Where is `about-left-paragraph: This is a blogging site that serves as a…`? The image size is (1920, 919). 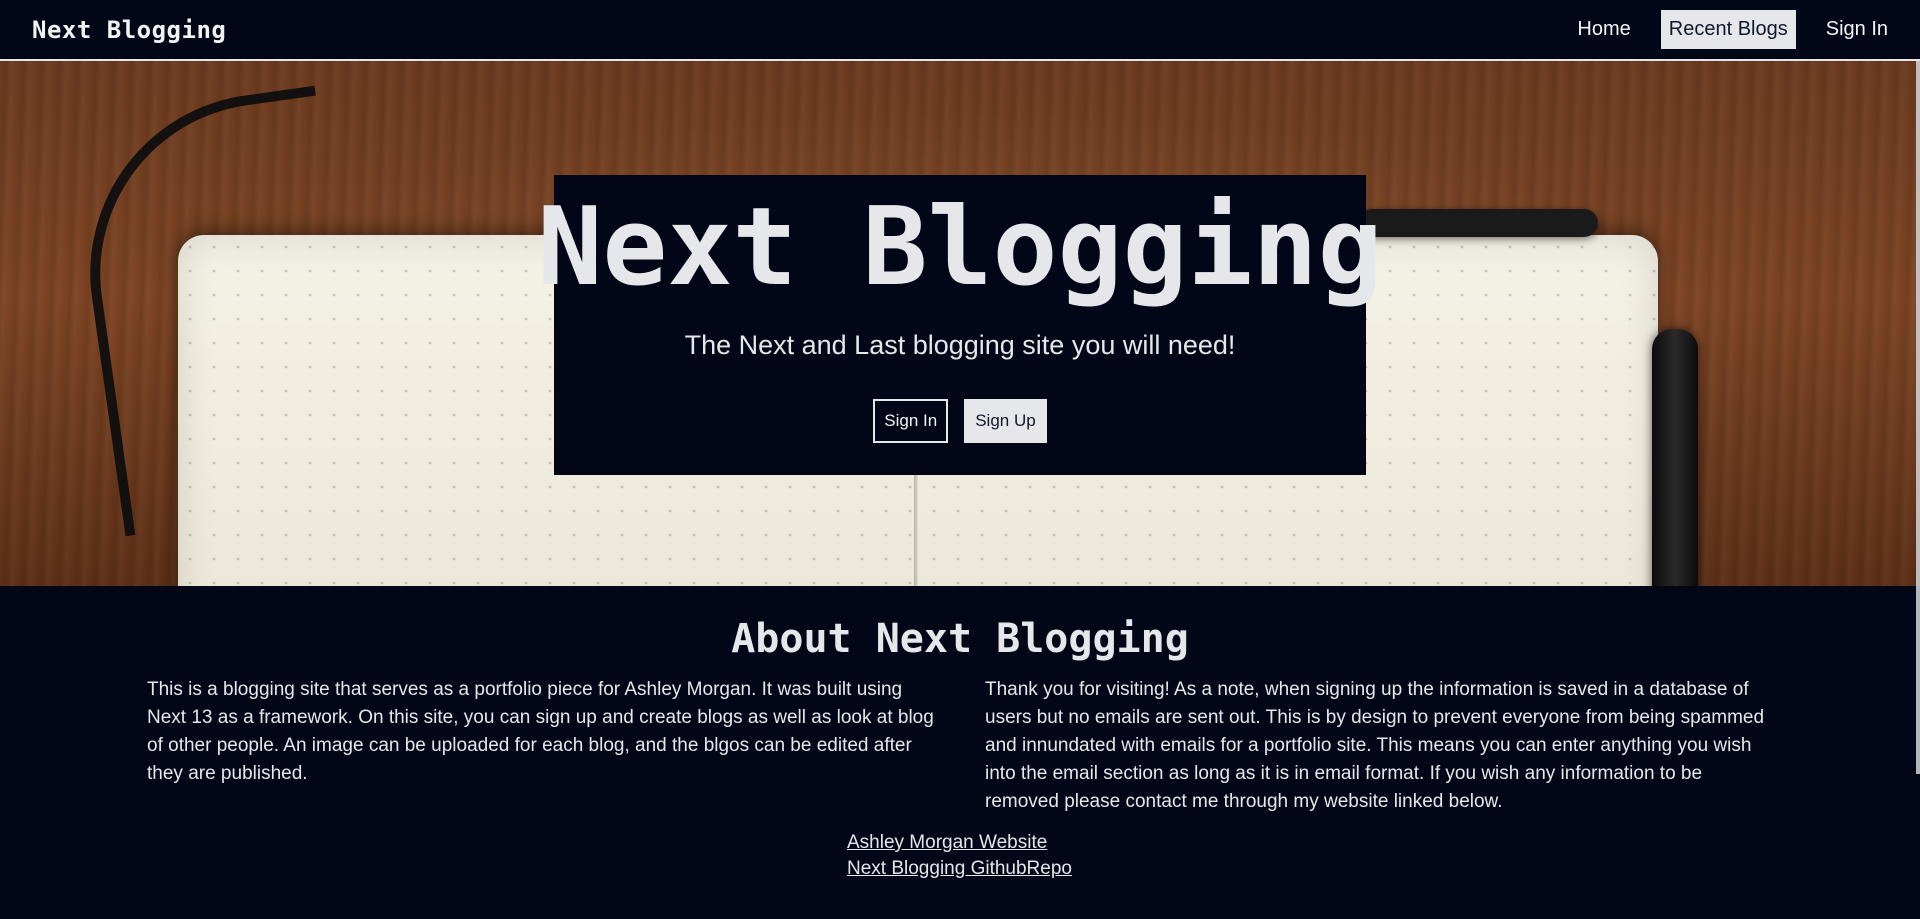 about-left-paragraph: This is a blogging site that serves as a… is located at coordinates (540, 731).